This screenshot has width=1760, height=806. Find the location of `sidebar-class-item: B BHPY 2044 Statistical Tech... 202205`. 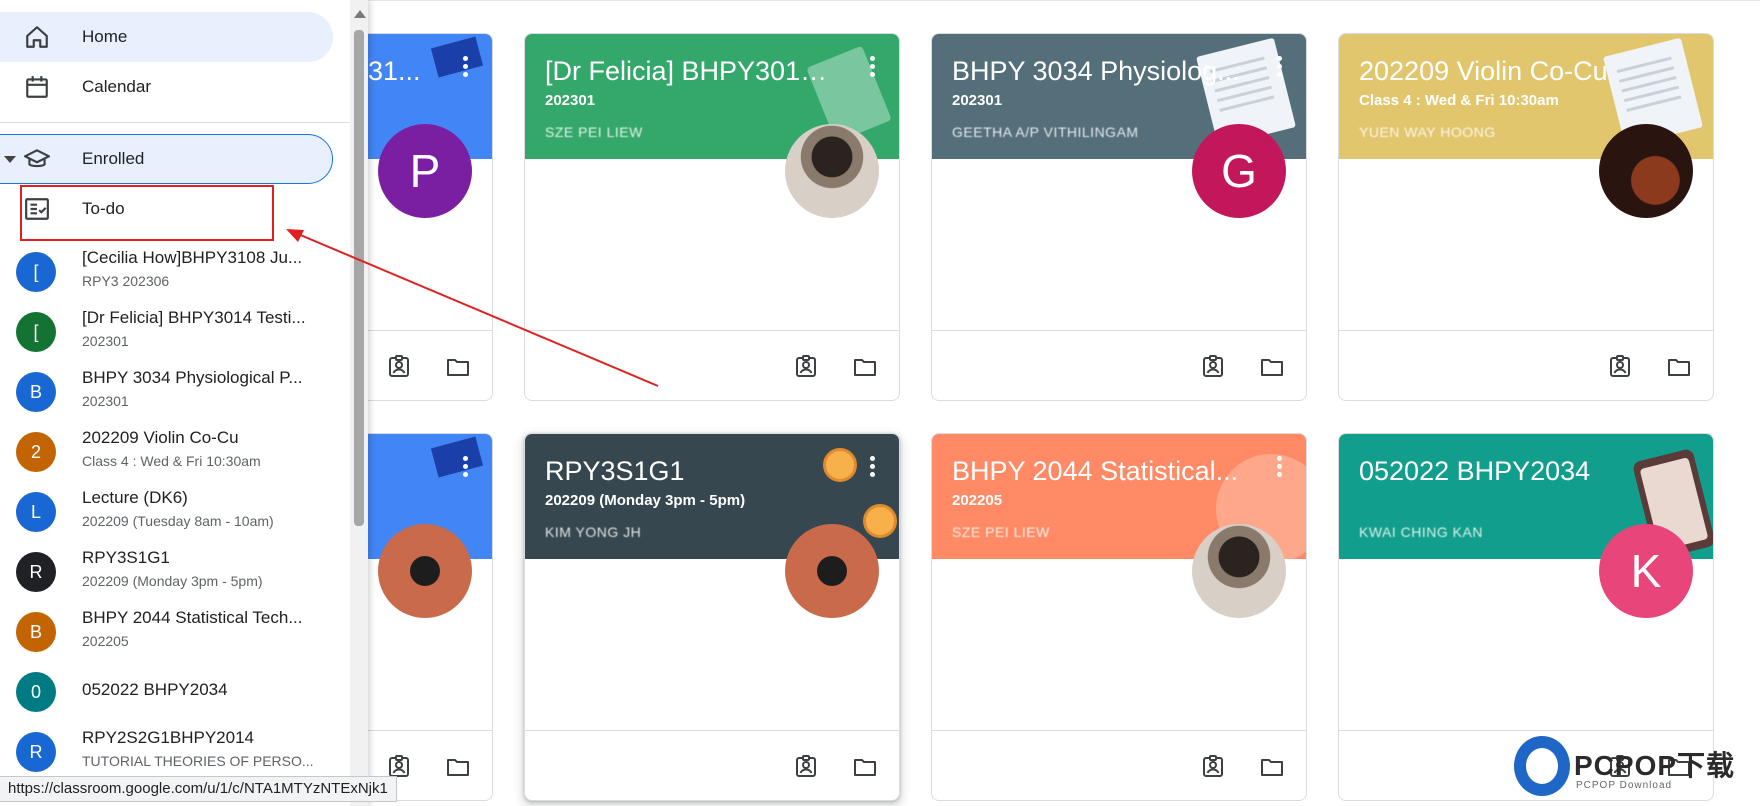

sidebar-class-item: B BHPY 2044 Statistical Tech... 202205 is located at coordinates (165, 632).